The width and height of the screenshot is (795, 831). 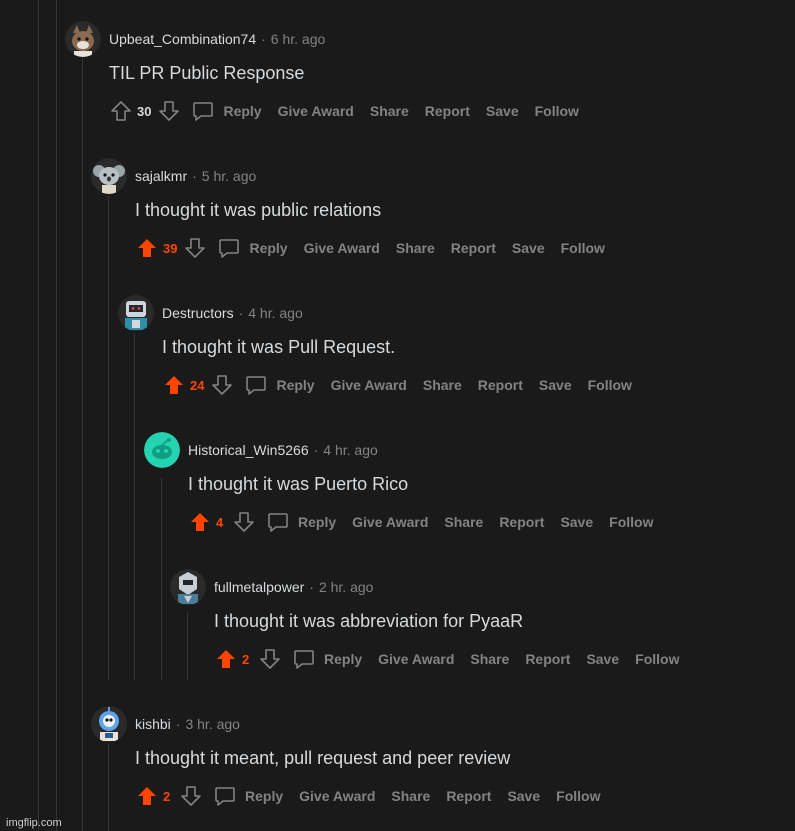 I want to click on comment-actions: 39 Reply Give Award Share Report Save Follow, so click(x=370, y=248).